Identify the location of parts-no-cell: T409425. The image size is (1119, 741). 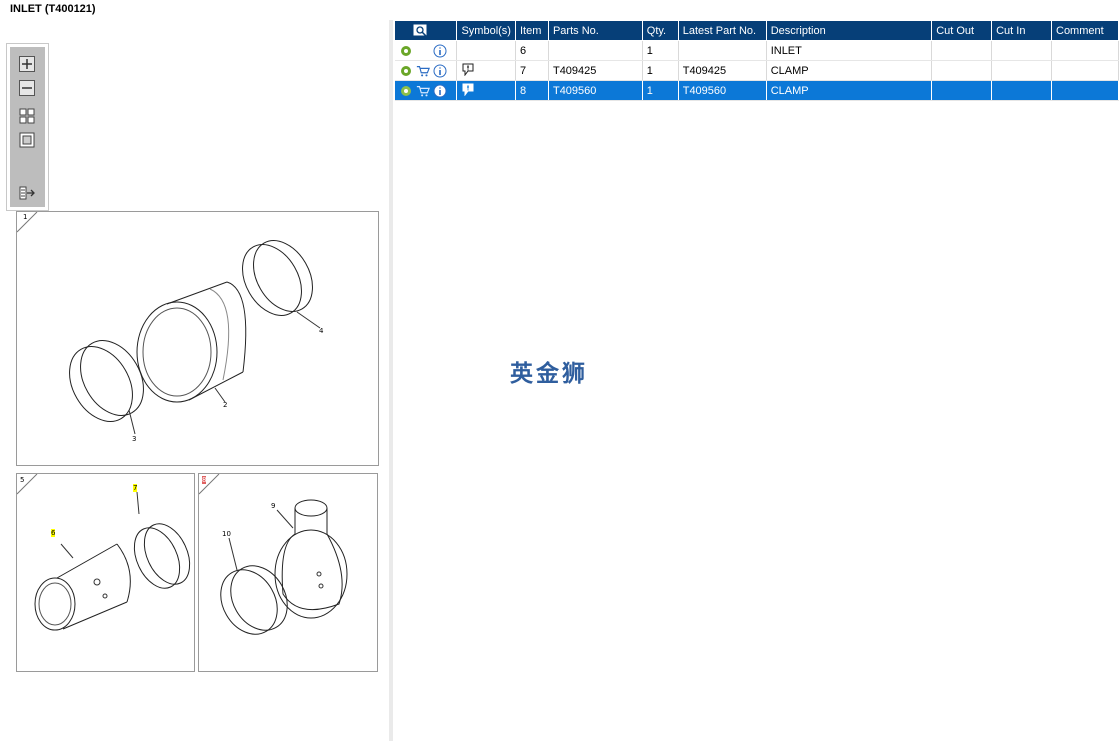
(595, 70).